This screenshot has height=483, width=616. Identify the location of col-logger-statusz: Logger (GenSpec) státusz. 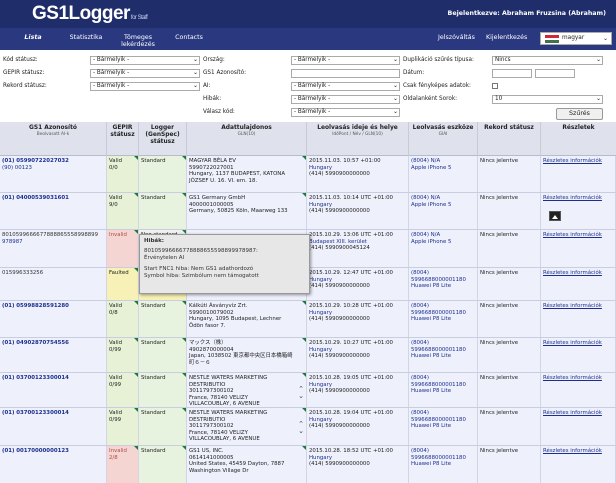
(163, 139).